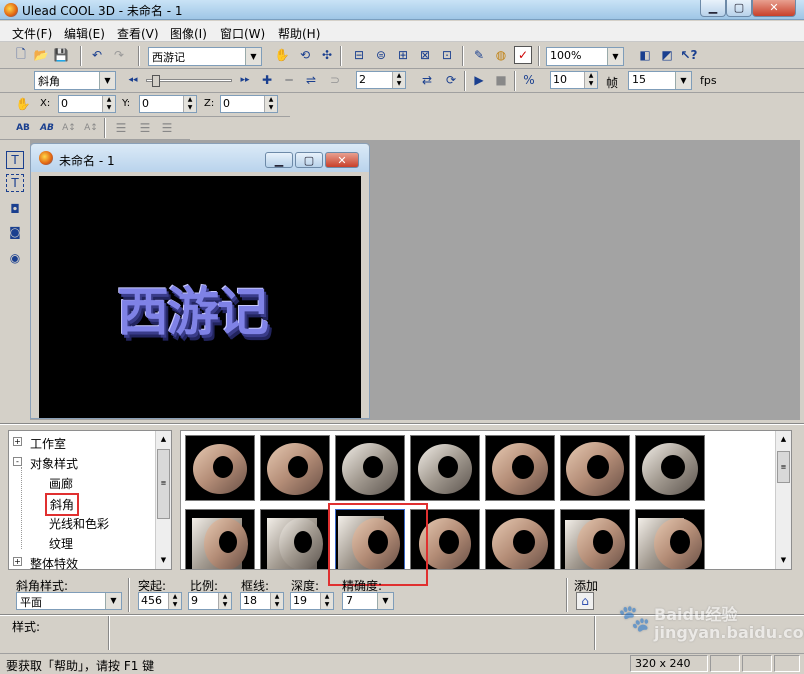 This screenshot has height=674, width=804. Describe the element at coordinates (783, 500) in the screenshot. I see `gallery-scrollbar: ▲ ≡ ▼` at that location.